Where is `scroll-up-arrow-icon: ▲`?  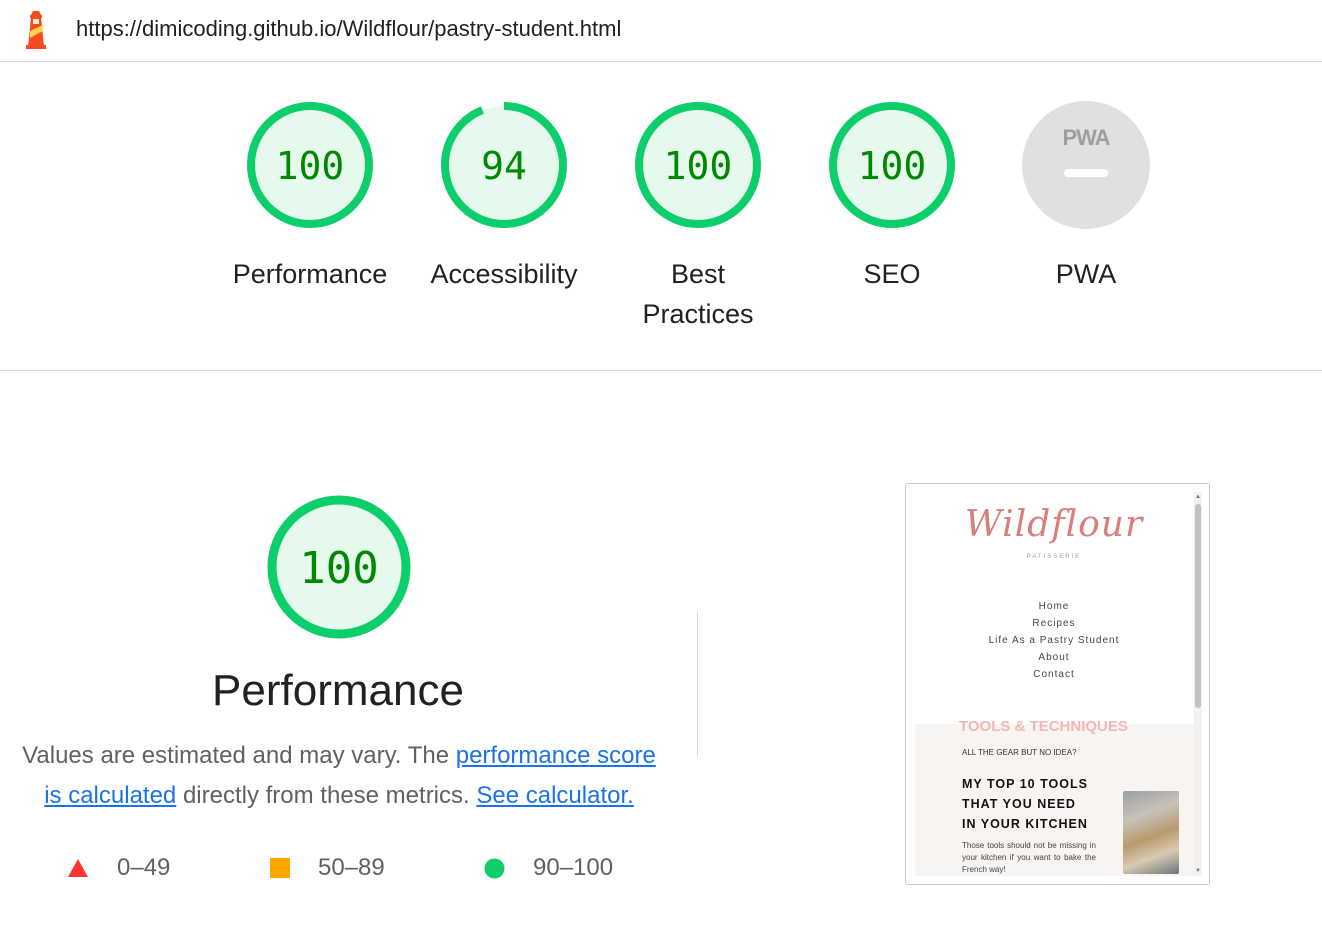
scroll-up-arrow-icon: ▲ is located at coordinates (1198, 497).